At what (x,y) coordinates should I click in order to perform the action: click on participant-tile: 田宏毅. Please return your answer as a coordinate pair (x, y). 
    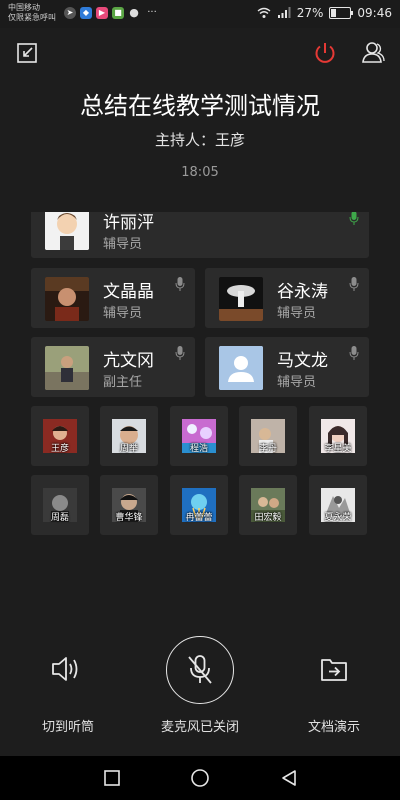
    Looking at the image, I should click on (268, 505).